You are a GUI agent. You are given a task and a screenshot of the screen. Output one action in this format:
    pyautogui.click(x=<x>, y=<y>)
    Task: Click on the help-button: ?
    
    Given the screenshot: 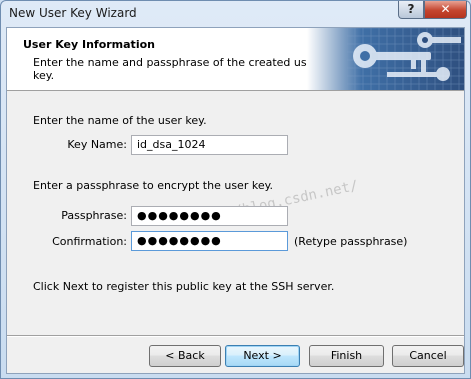 What is the action you would take?
    pyautogui.click(x=411, y=10)
    